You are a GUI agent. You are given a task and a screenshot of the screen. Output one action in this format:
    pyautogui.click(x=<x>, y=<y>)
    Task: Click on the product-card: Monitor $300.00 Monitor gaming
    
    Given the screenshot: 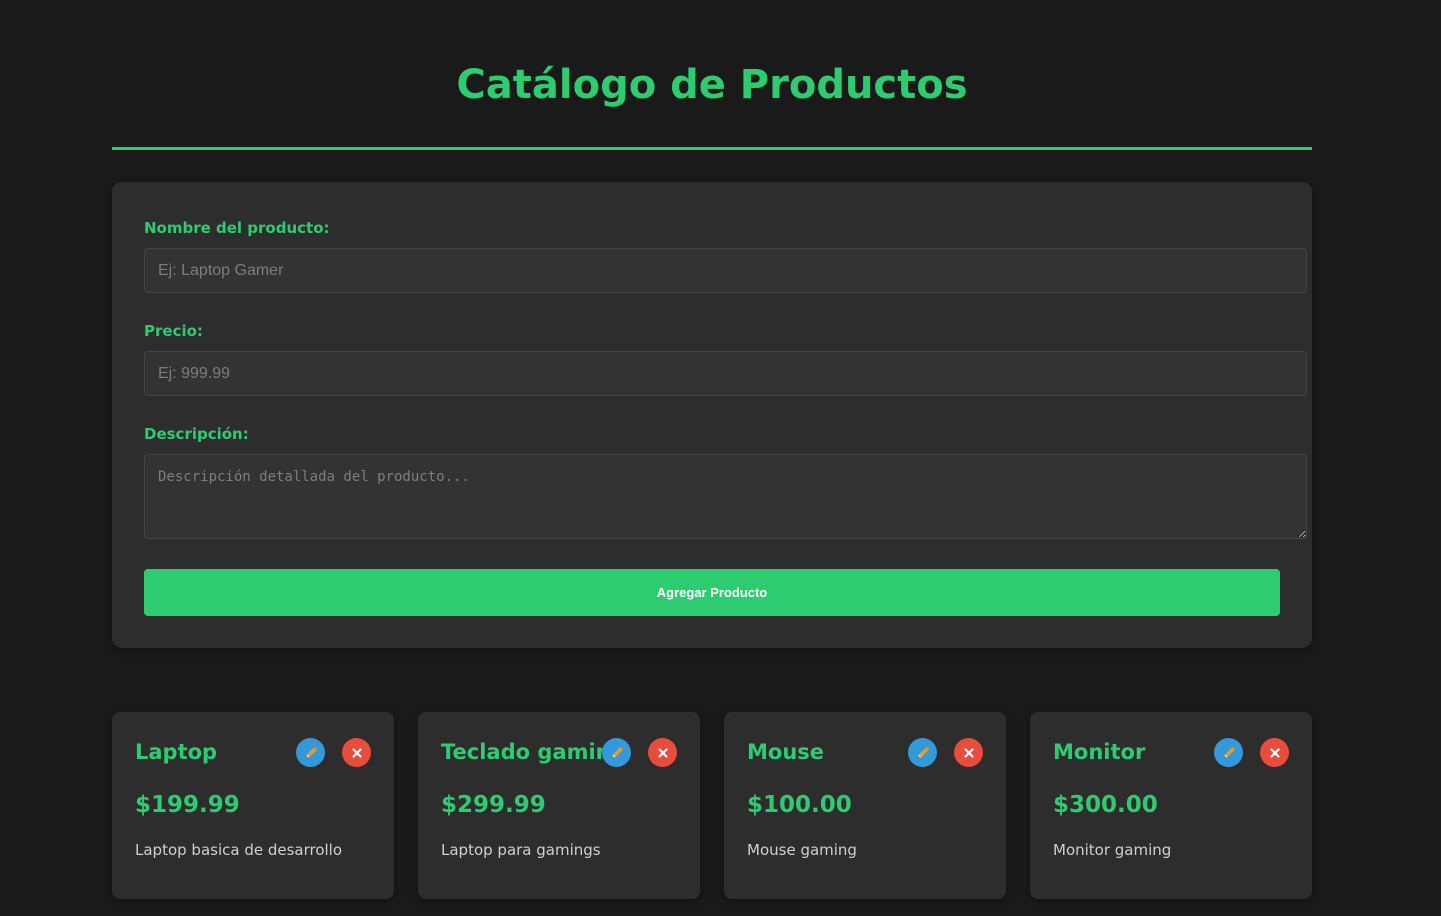 What is the action you would take?
    pyautogui.click(x=1171, y=805)
    